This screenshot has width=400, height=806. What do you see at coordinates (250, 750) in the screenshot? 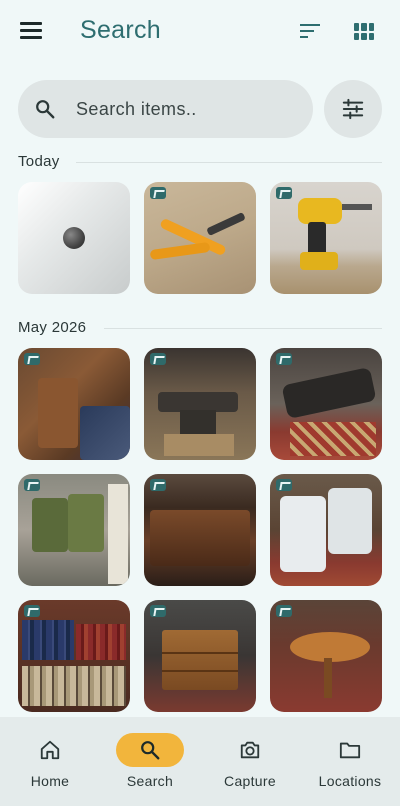
I see `camera-icon` at bounding box center [250, 750].